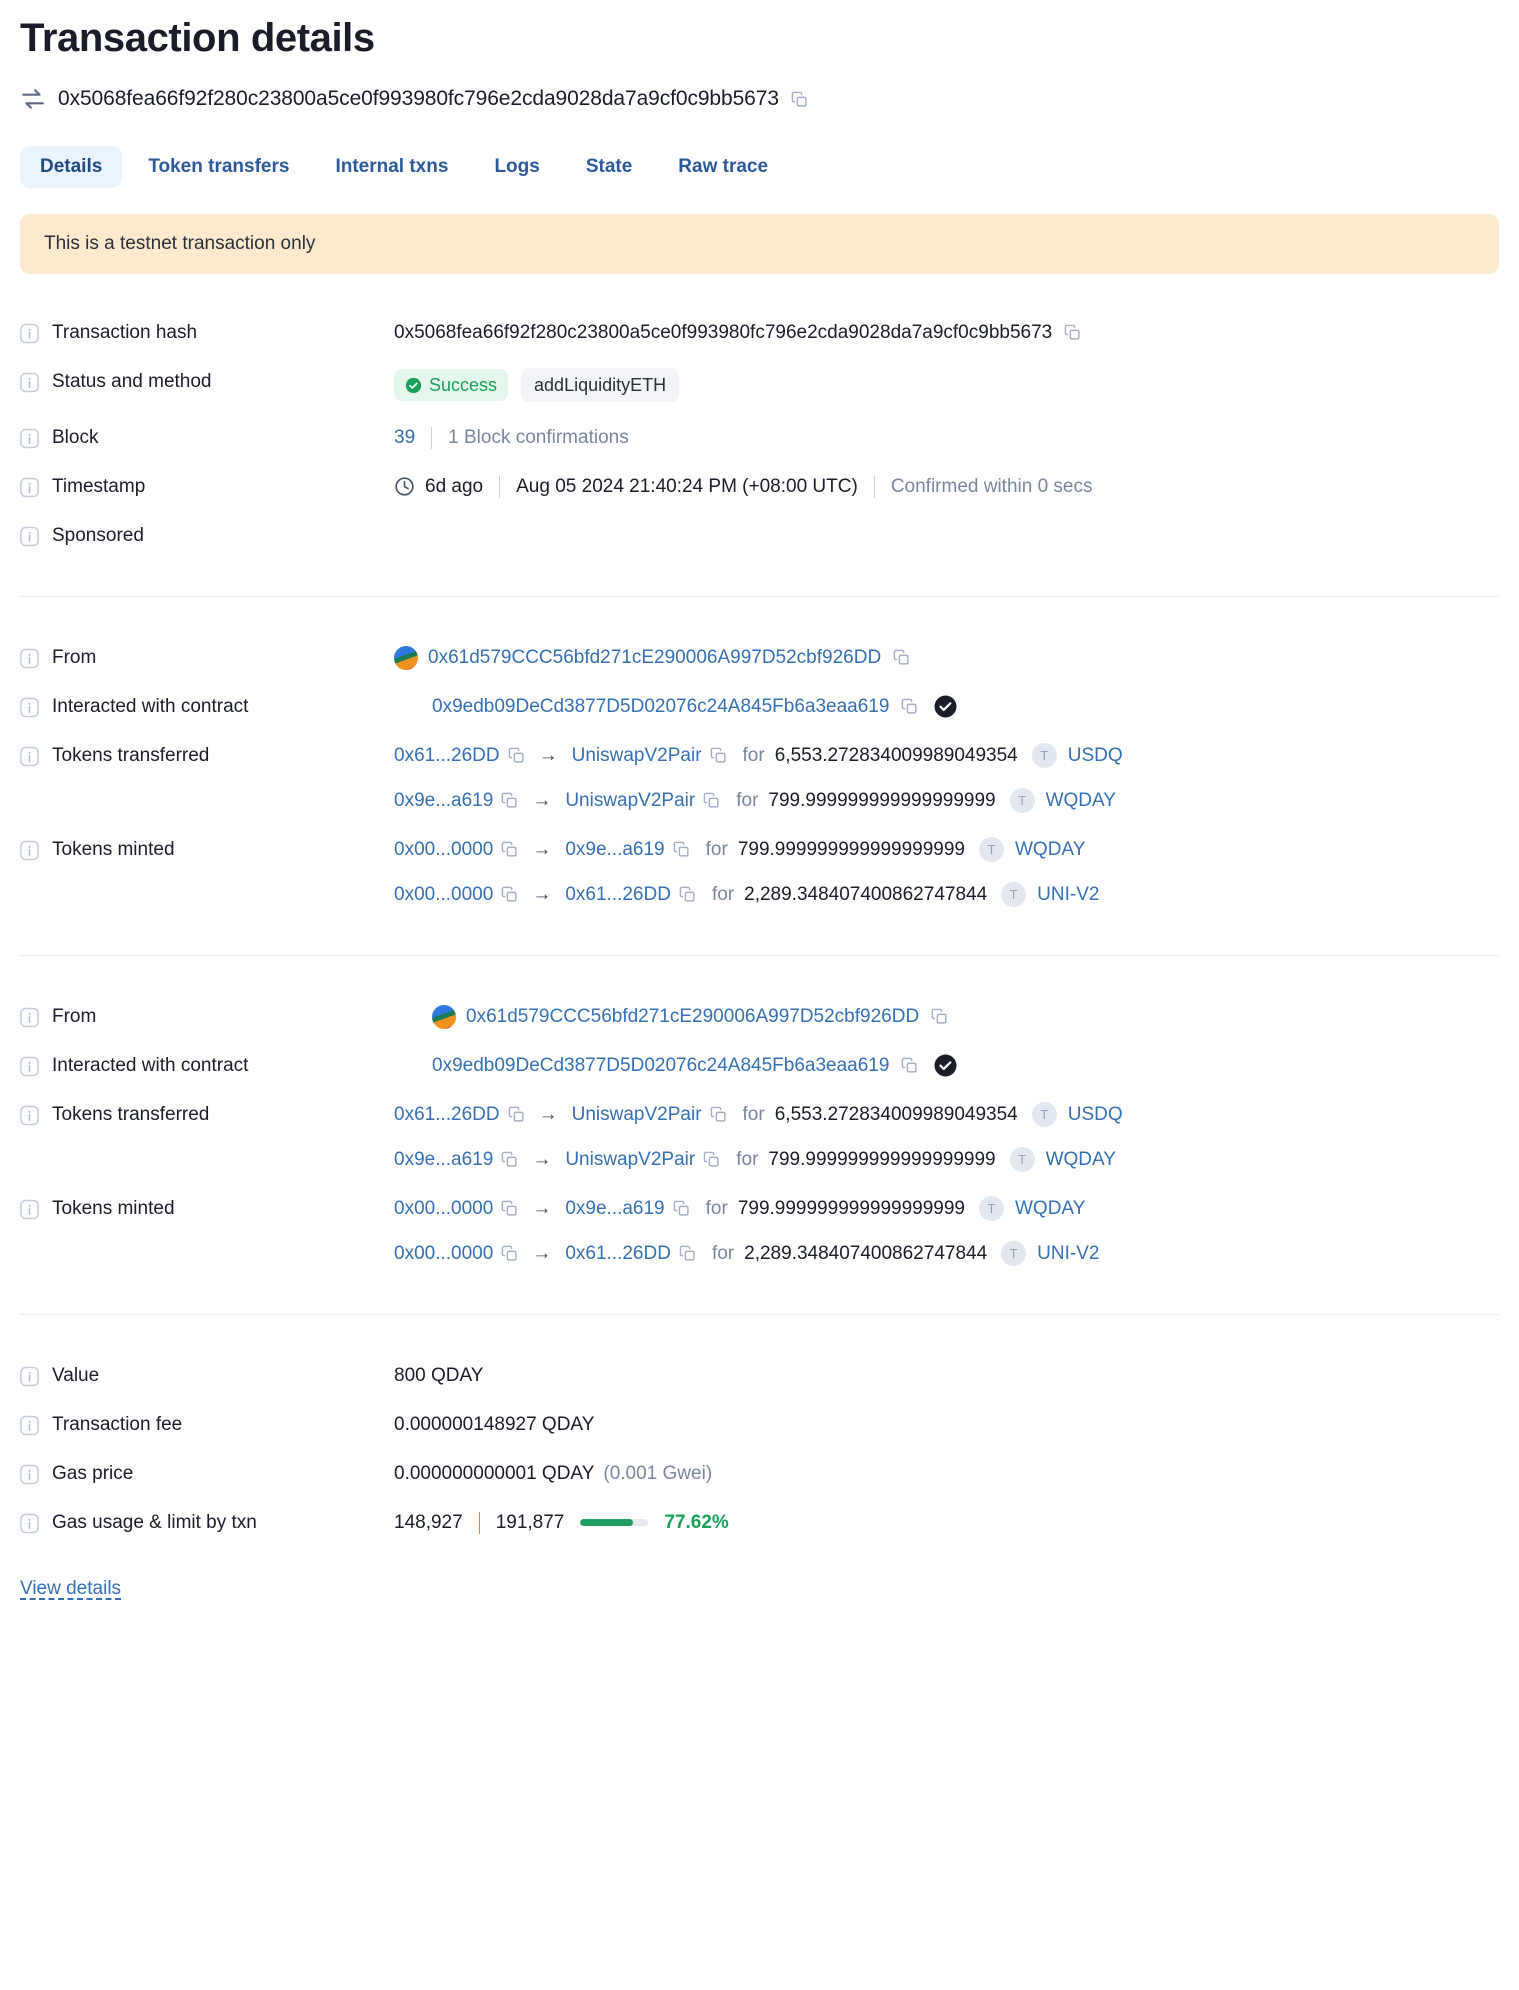 Image resolution: width=1519 pixels, height=1990 pixels. What do you see at coordinates (218, 167) in the screenshot?
I see `tab-token-transfers: Token transfers` at bounding box center [218, 167].